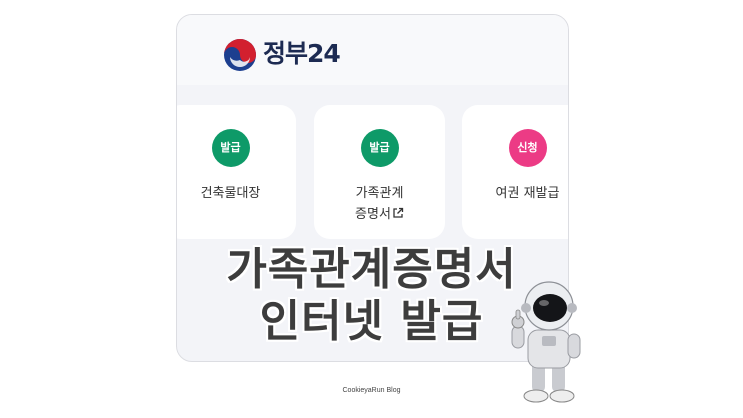 The image size is (743, 418). I want to click on blog-credit: CookieyaRun Blog, so click(371, 390).